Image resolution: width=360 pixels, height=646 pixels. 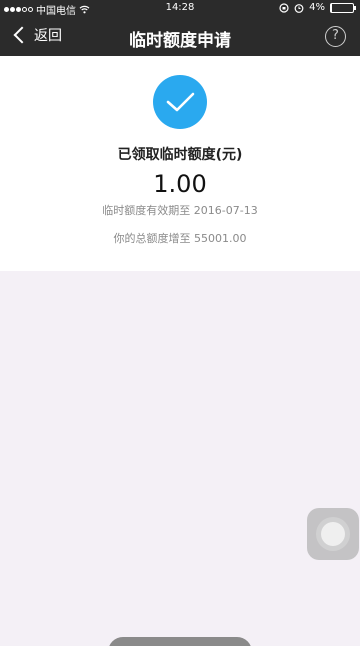 I want to click on help-icon: ?, so click(x=335, y=36).